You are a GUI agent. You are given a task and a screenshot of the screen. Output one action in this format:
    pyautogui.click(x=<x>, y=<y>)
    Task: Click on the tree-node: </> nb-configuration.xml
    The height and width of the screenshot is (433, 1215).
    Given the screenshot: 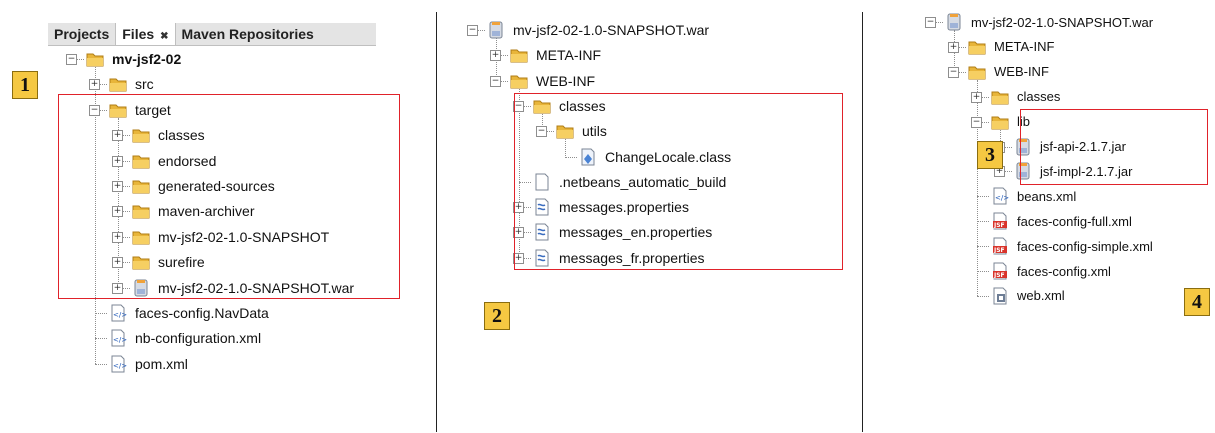 What is the action you would take?
    pyautogui.click(x=185, y=338)
    